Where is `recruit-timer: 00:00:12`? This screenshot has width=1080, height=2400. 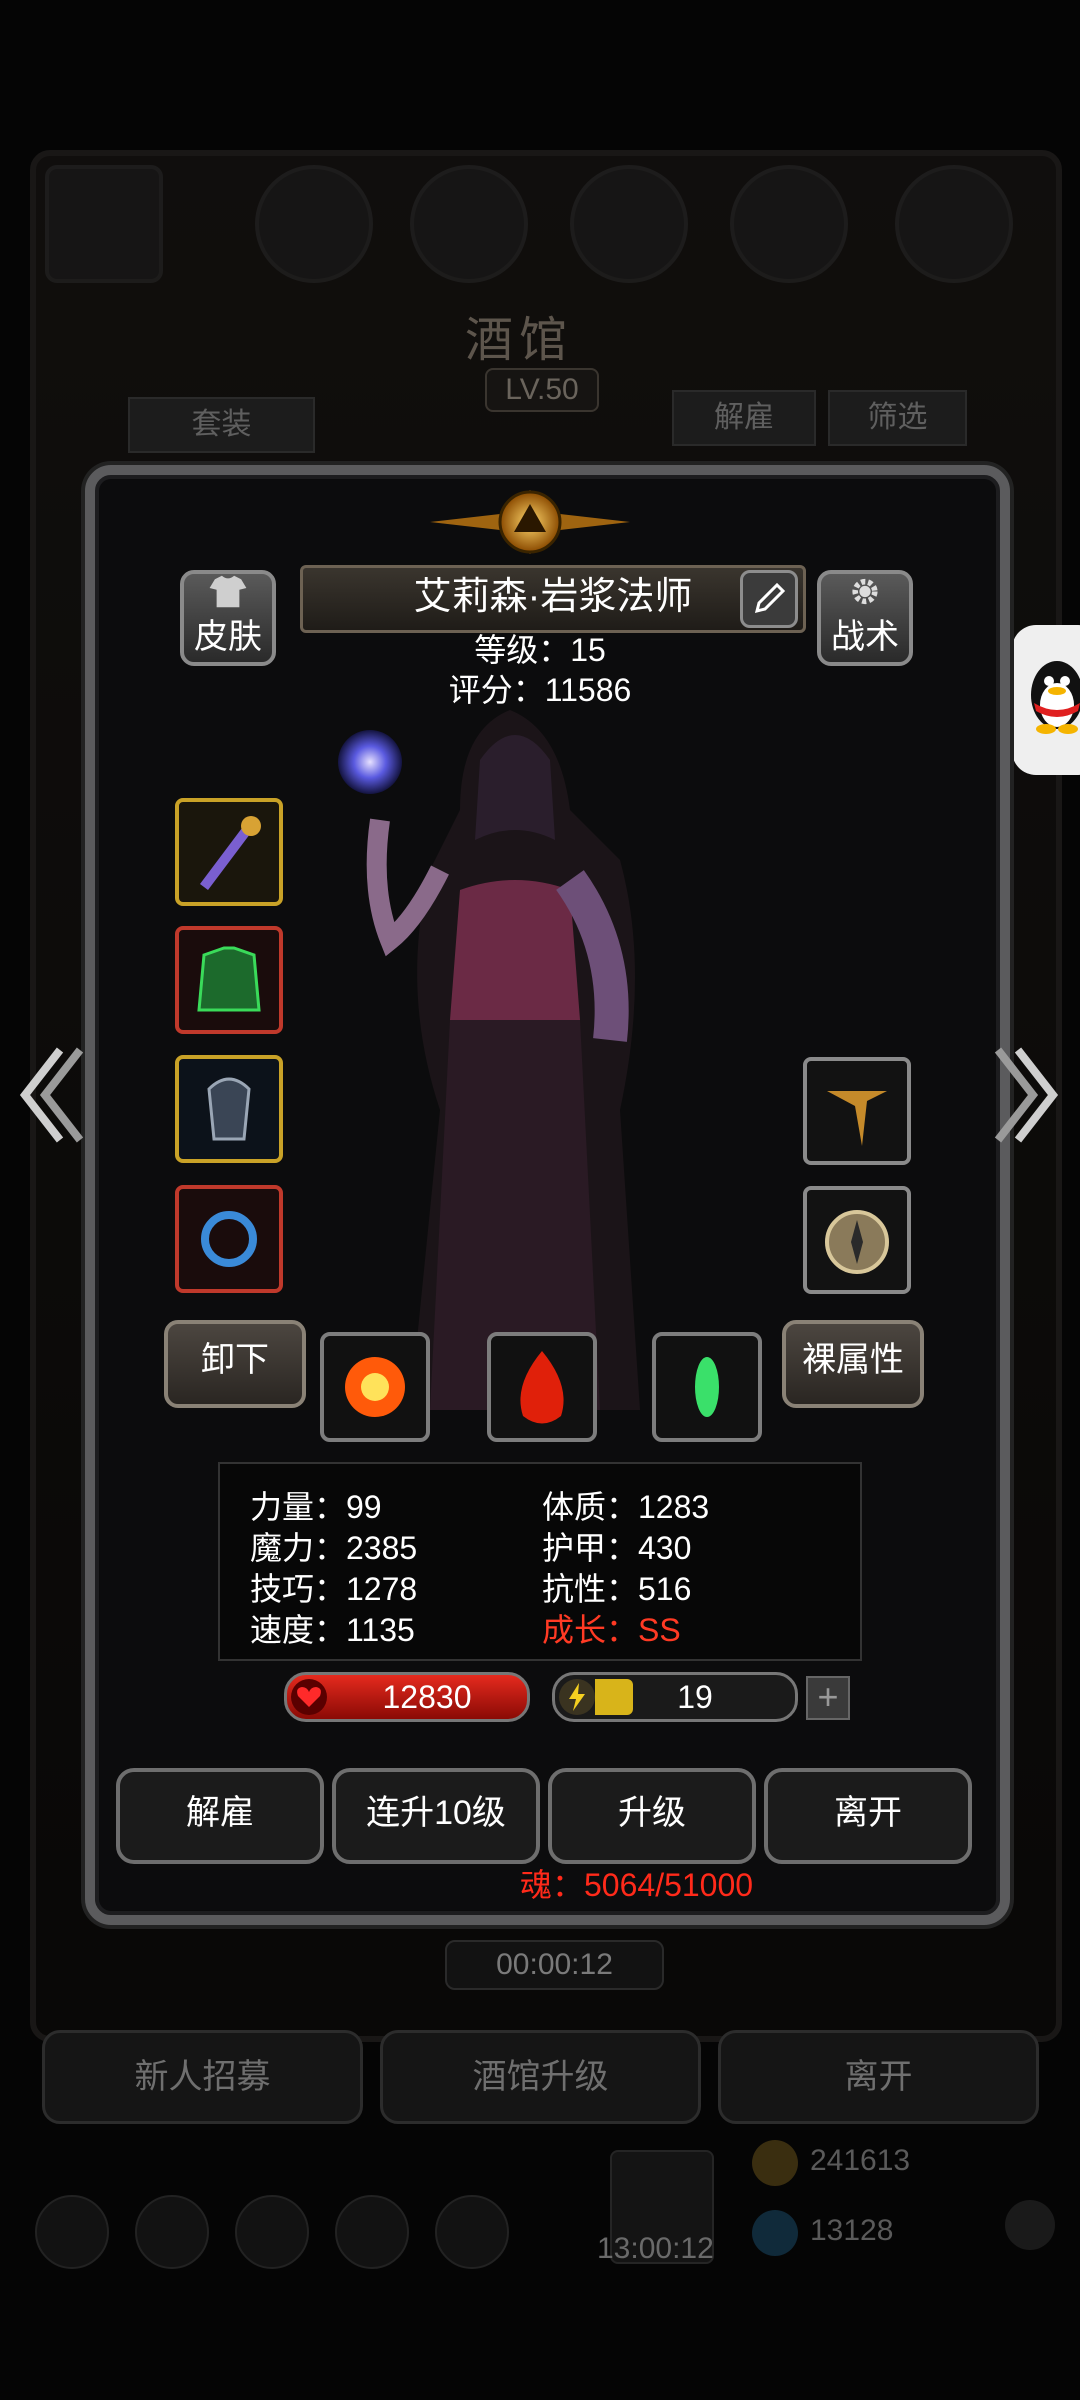 recruit-timer: 00:00:12 is located at coordinates (554, 1965).